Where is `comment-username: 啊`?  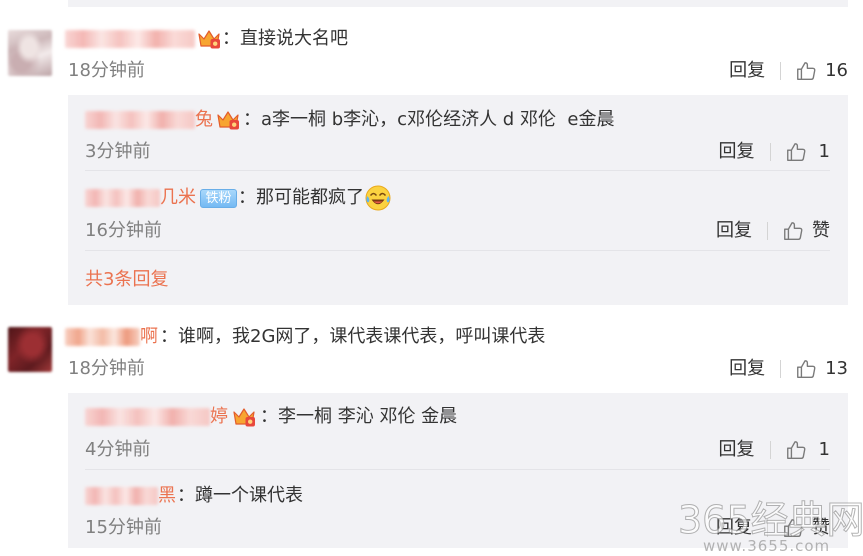 comment-username: 啊 is located at coordinates (111, 337).